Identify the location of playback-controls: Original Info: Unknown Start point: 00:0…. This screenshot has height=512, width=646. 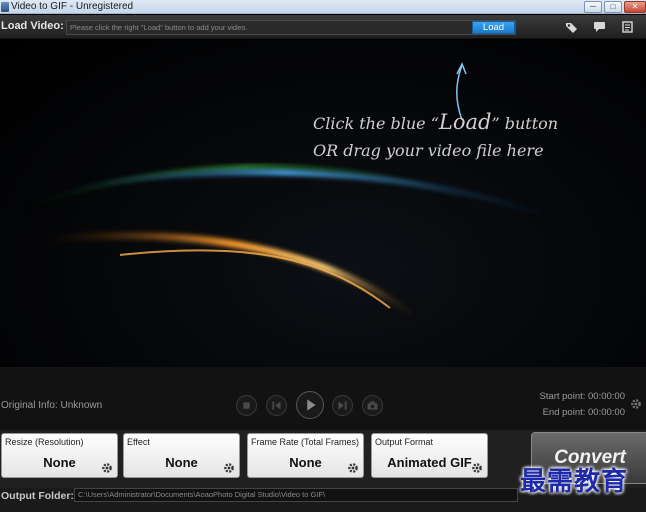
(323, 398).